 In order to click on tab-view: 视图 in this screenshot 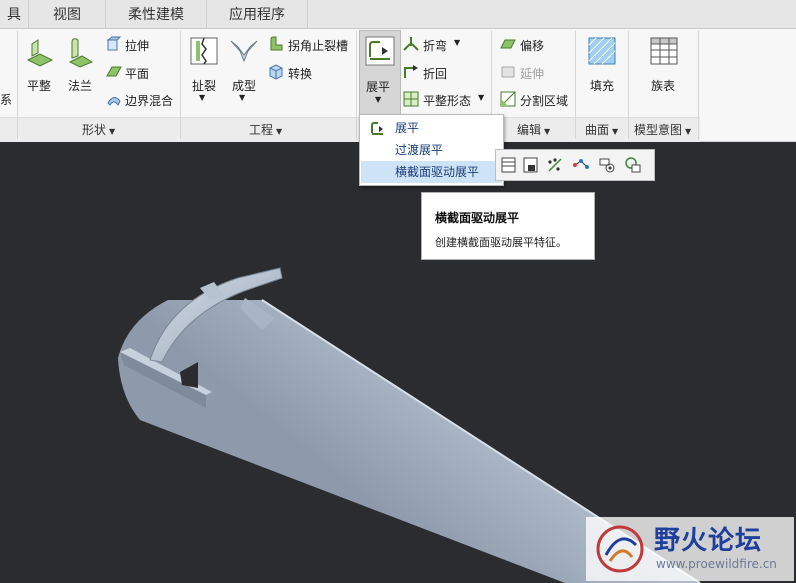, I will do `click(67, 14)`.